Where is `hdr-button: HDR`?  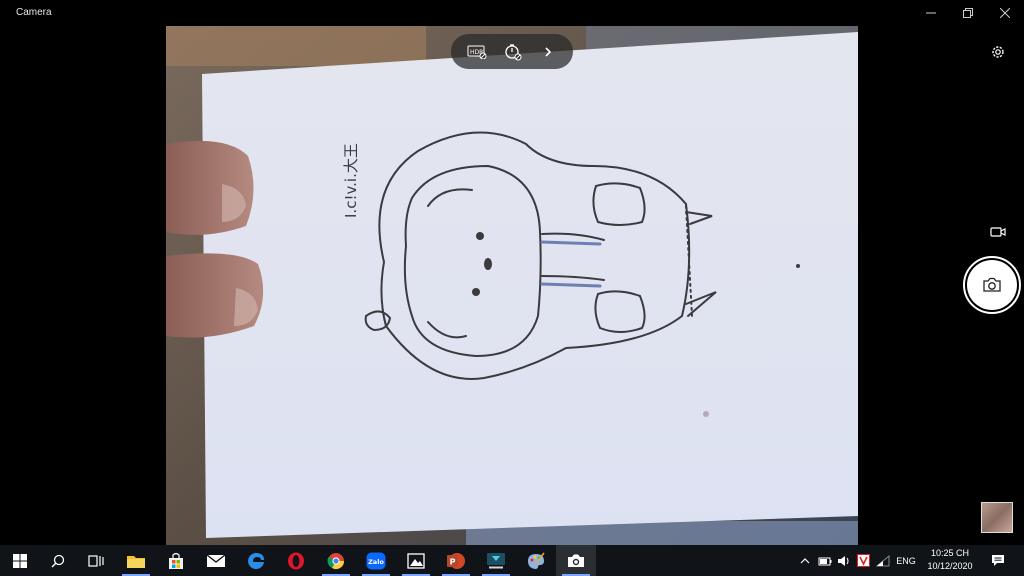
hdr-button: HDR is located at coordinates (477, 52).